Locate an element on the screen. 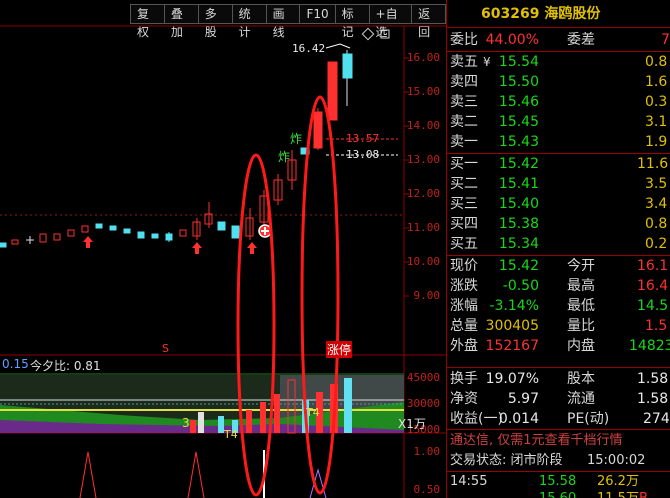 The image size is (670, 498). bid-label: 买二 is located at coordinates (464, 184).